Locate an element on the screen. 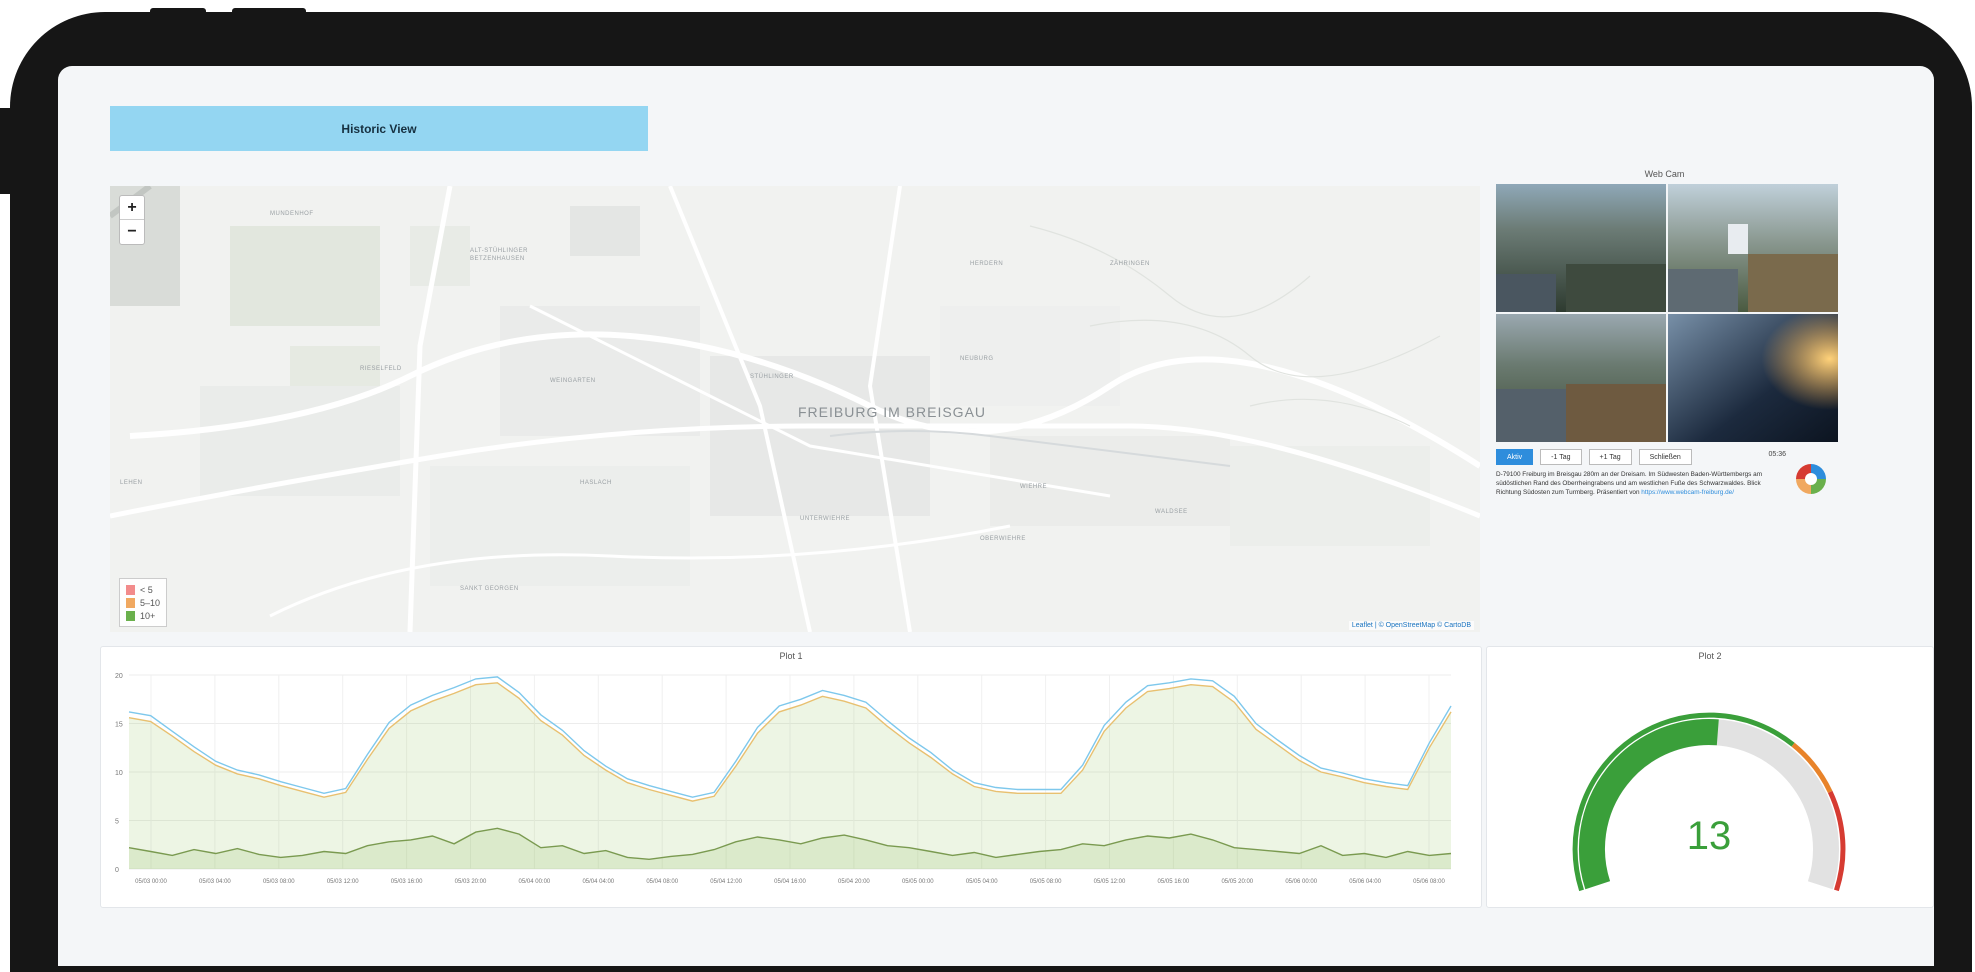  plot1-title: Plot 1 is located at coordinates (791, 656).